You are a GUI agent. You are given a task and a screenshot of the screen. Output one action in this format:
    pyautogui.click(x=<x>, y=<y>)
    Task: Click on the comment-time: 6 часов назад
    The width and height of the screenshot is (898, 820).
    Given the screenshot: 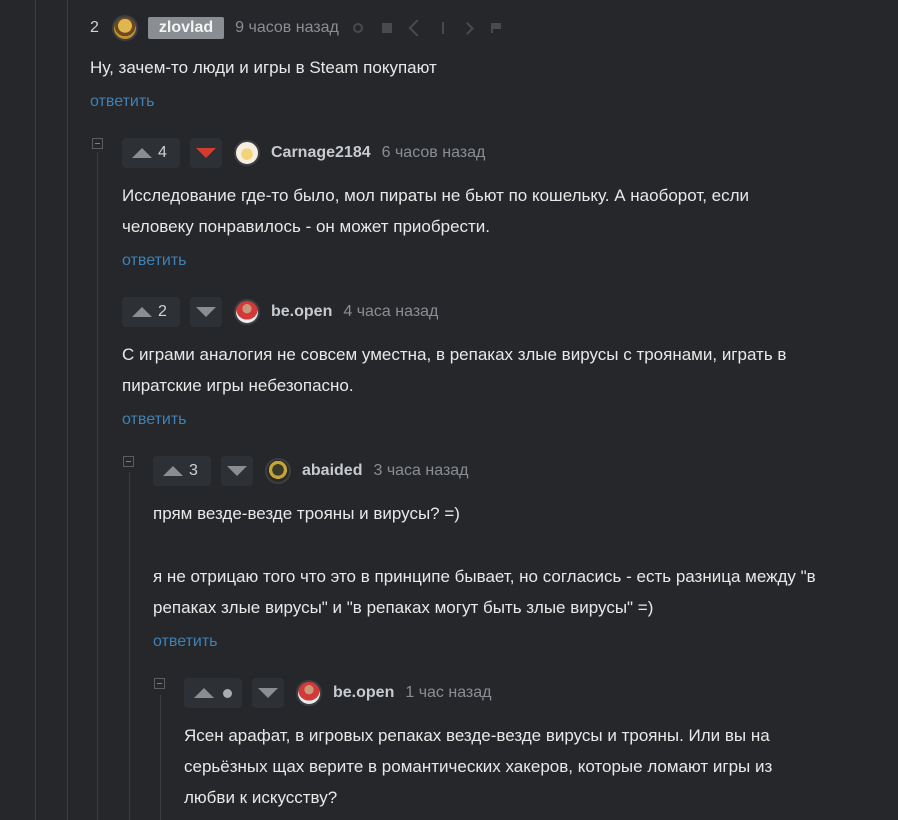 What is the action you would take?
    pyautogui.click(x=433, y=152)
    